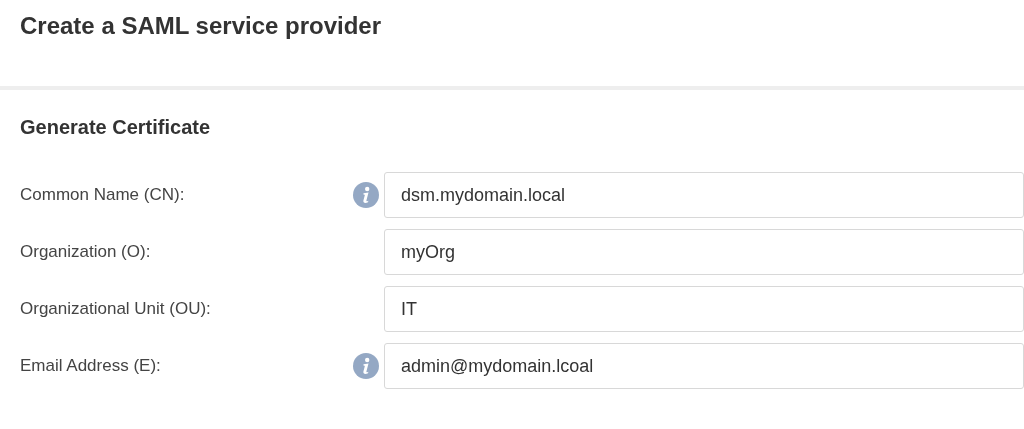 The image size is (1024, 429). I want to click on field-label: Email Address (E):, so click(91, 366).